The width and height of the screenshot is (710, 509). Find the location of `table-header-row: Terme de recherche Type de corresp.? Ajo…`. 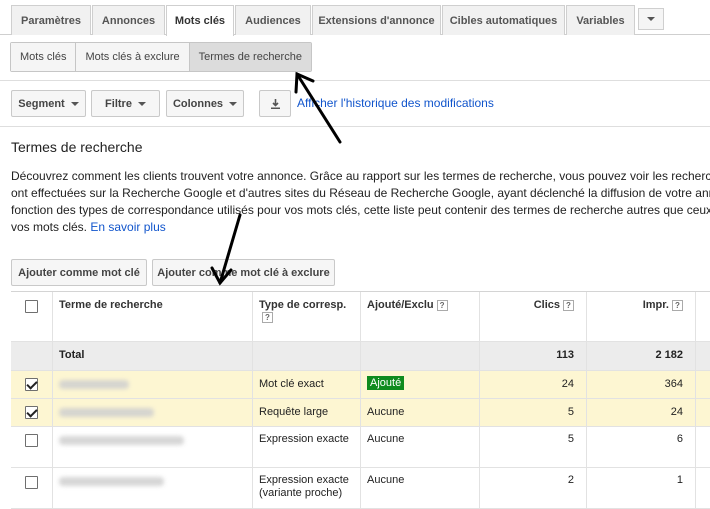

table-header-row: Terme de recherche Type de corresp.? Ajo… is located at coordinates (360, 316).